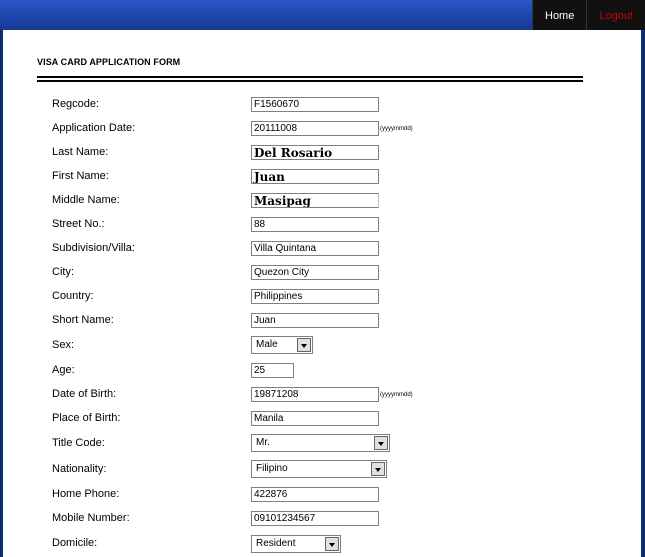 The height and width of the screenshot is (557, 645). Describe the element at coordinates (319, 469) in the screenshot. I see `nationality-select: Filipino` at that location.